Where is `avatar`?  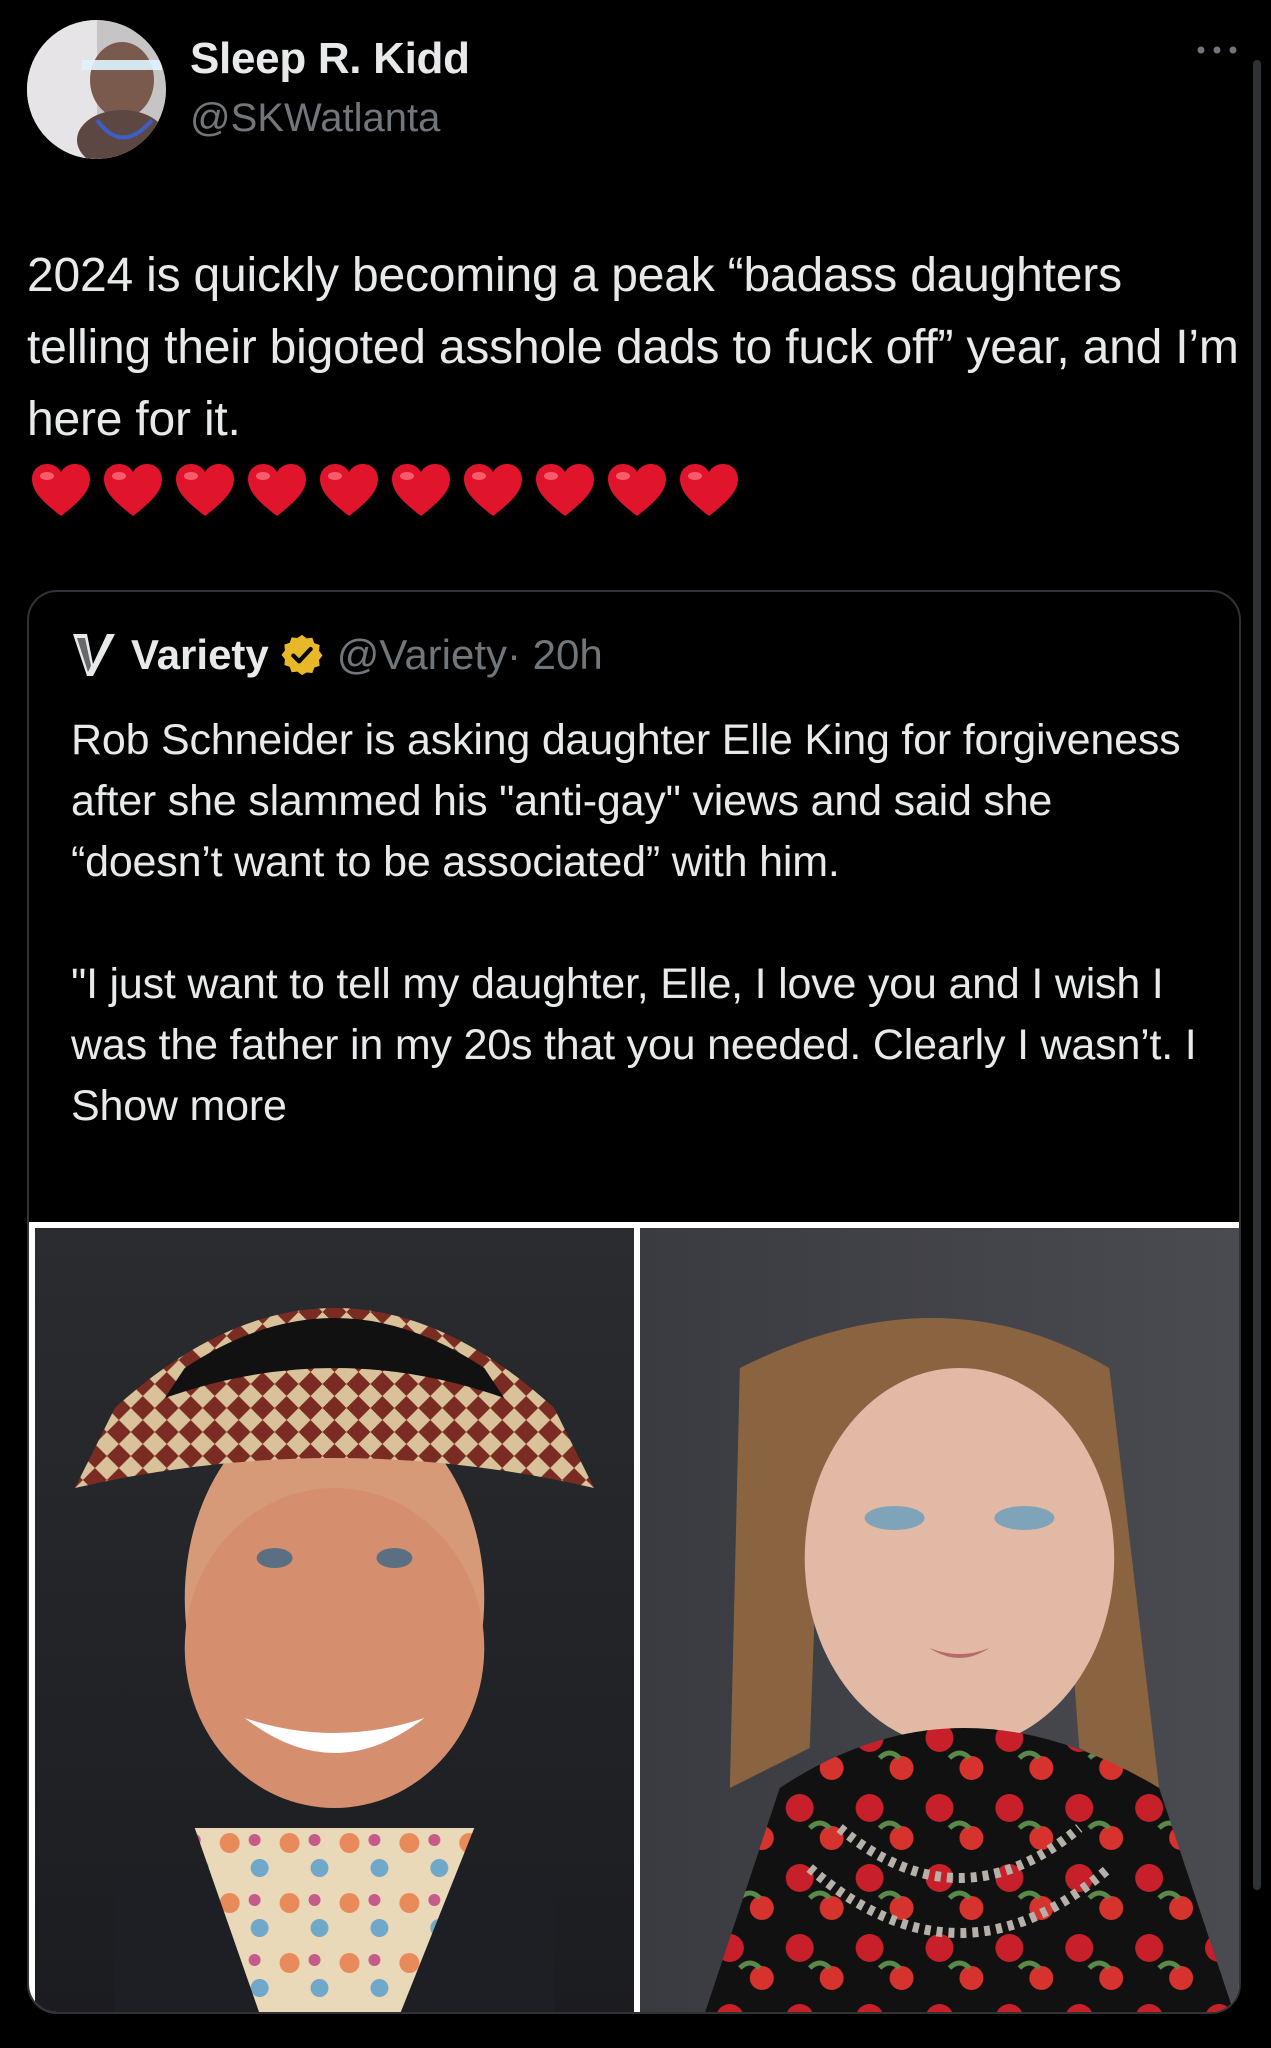
avatar is located at coordinates (96, 89).